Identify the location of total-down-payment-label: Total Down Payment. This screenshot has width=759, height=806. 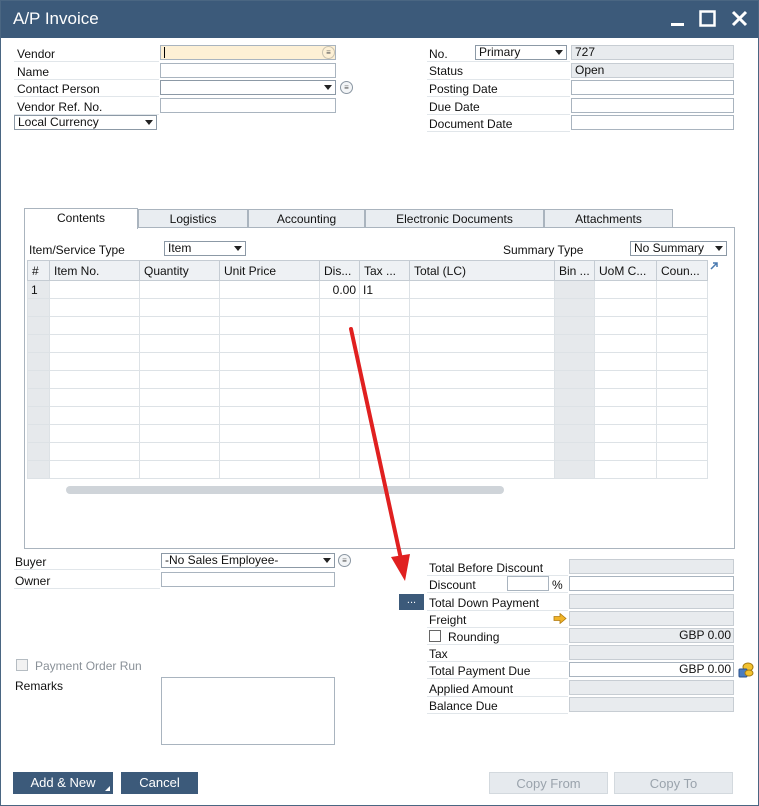
(484, 603).